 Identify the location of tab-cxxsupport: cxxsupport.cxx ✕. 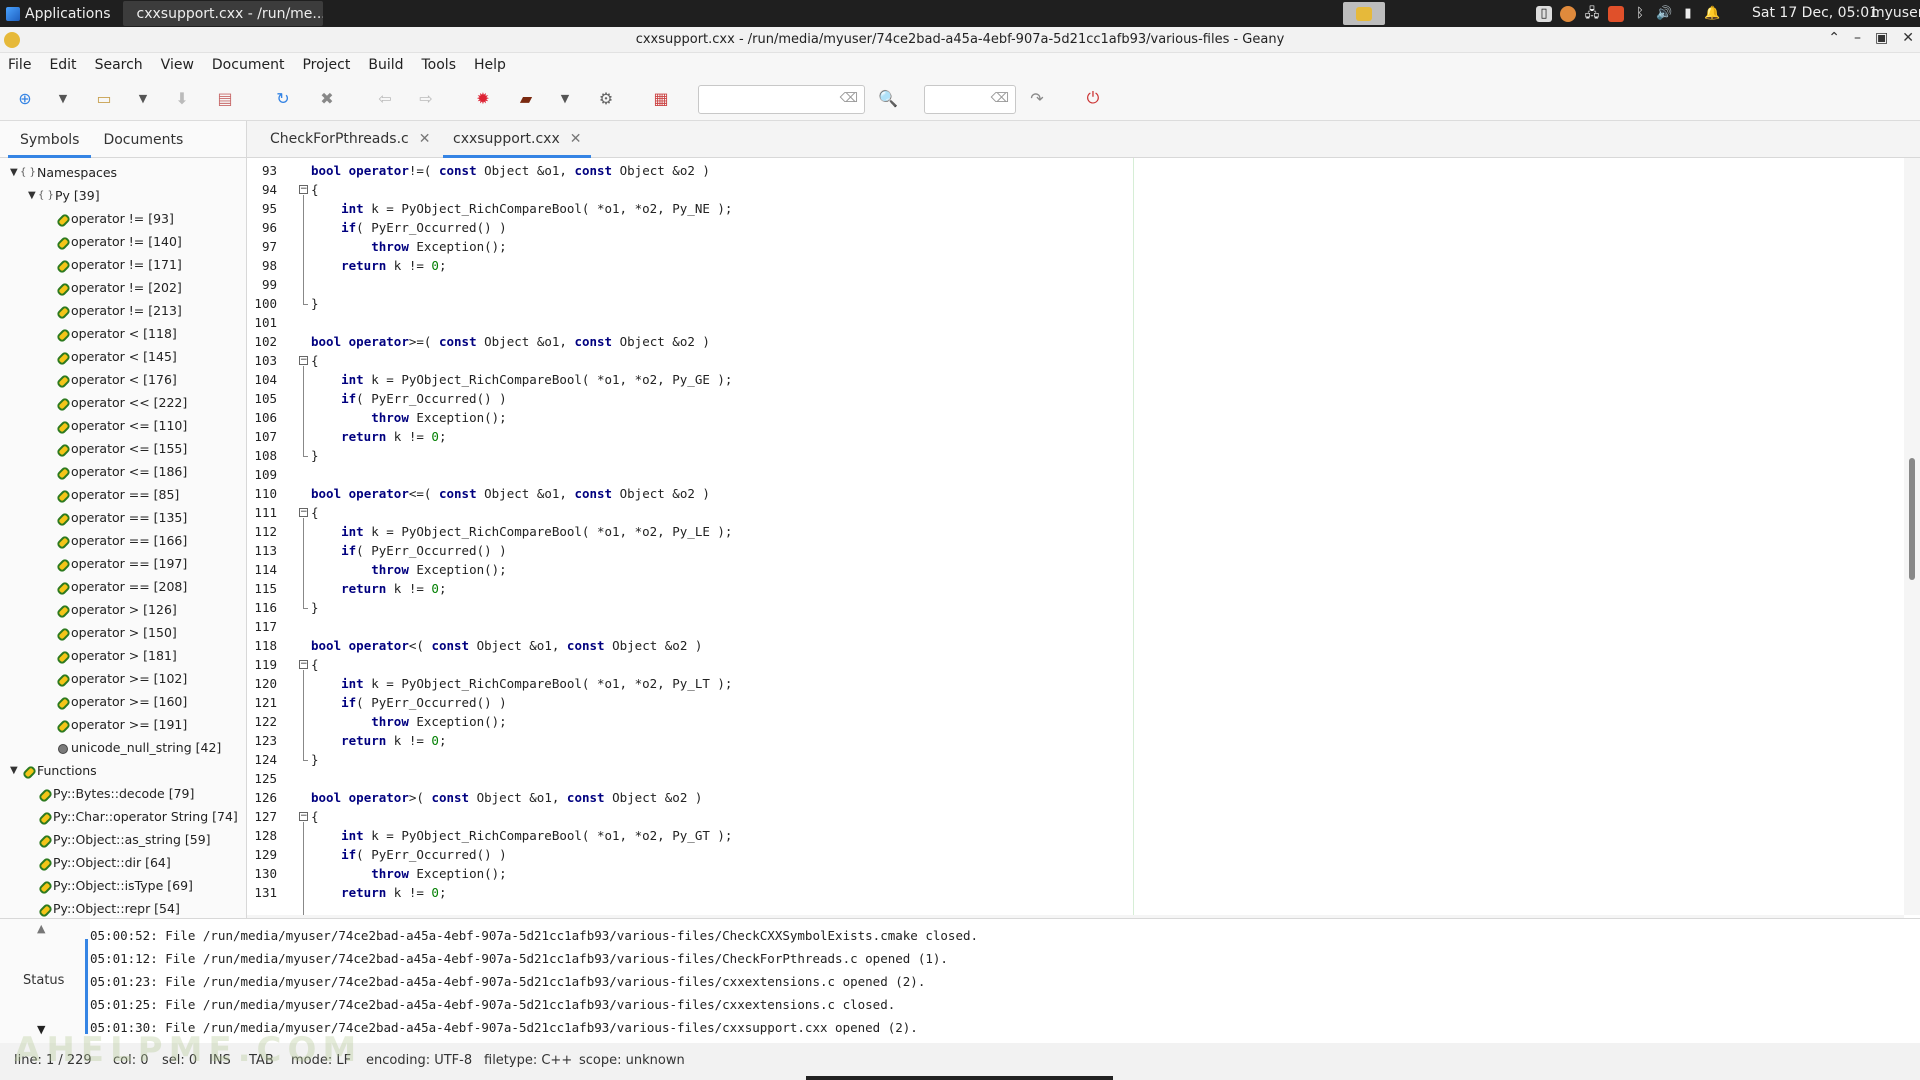
(517, 139).